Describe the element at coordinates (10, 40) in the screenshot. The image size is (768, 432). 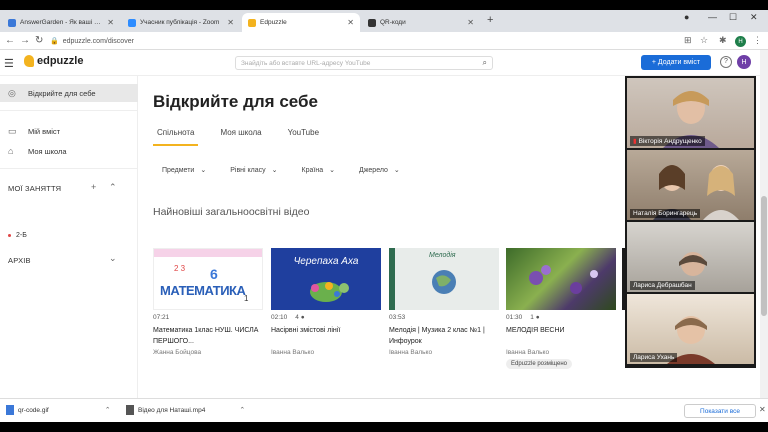
I see `back-icon: ←` at that location.